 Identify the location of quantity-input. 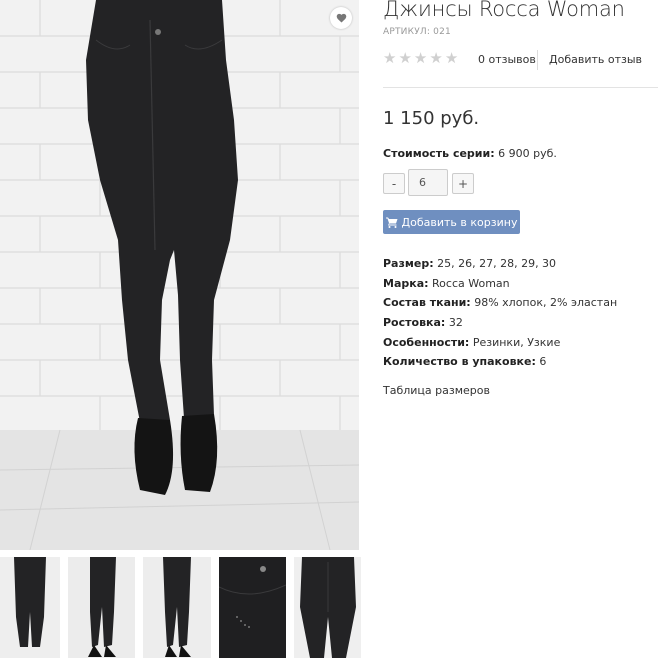
(428, 182).